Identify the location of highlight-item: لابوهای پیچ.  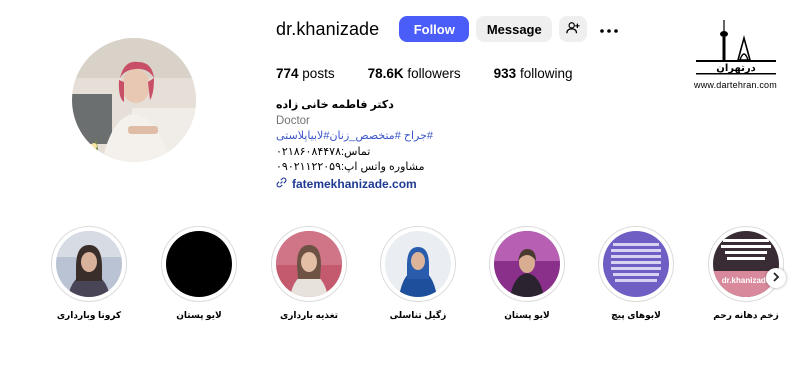
(636, 273).